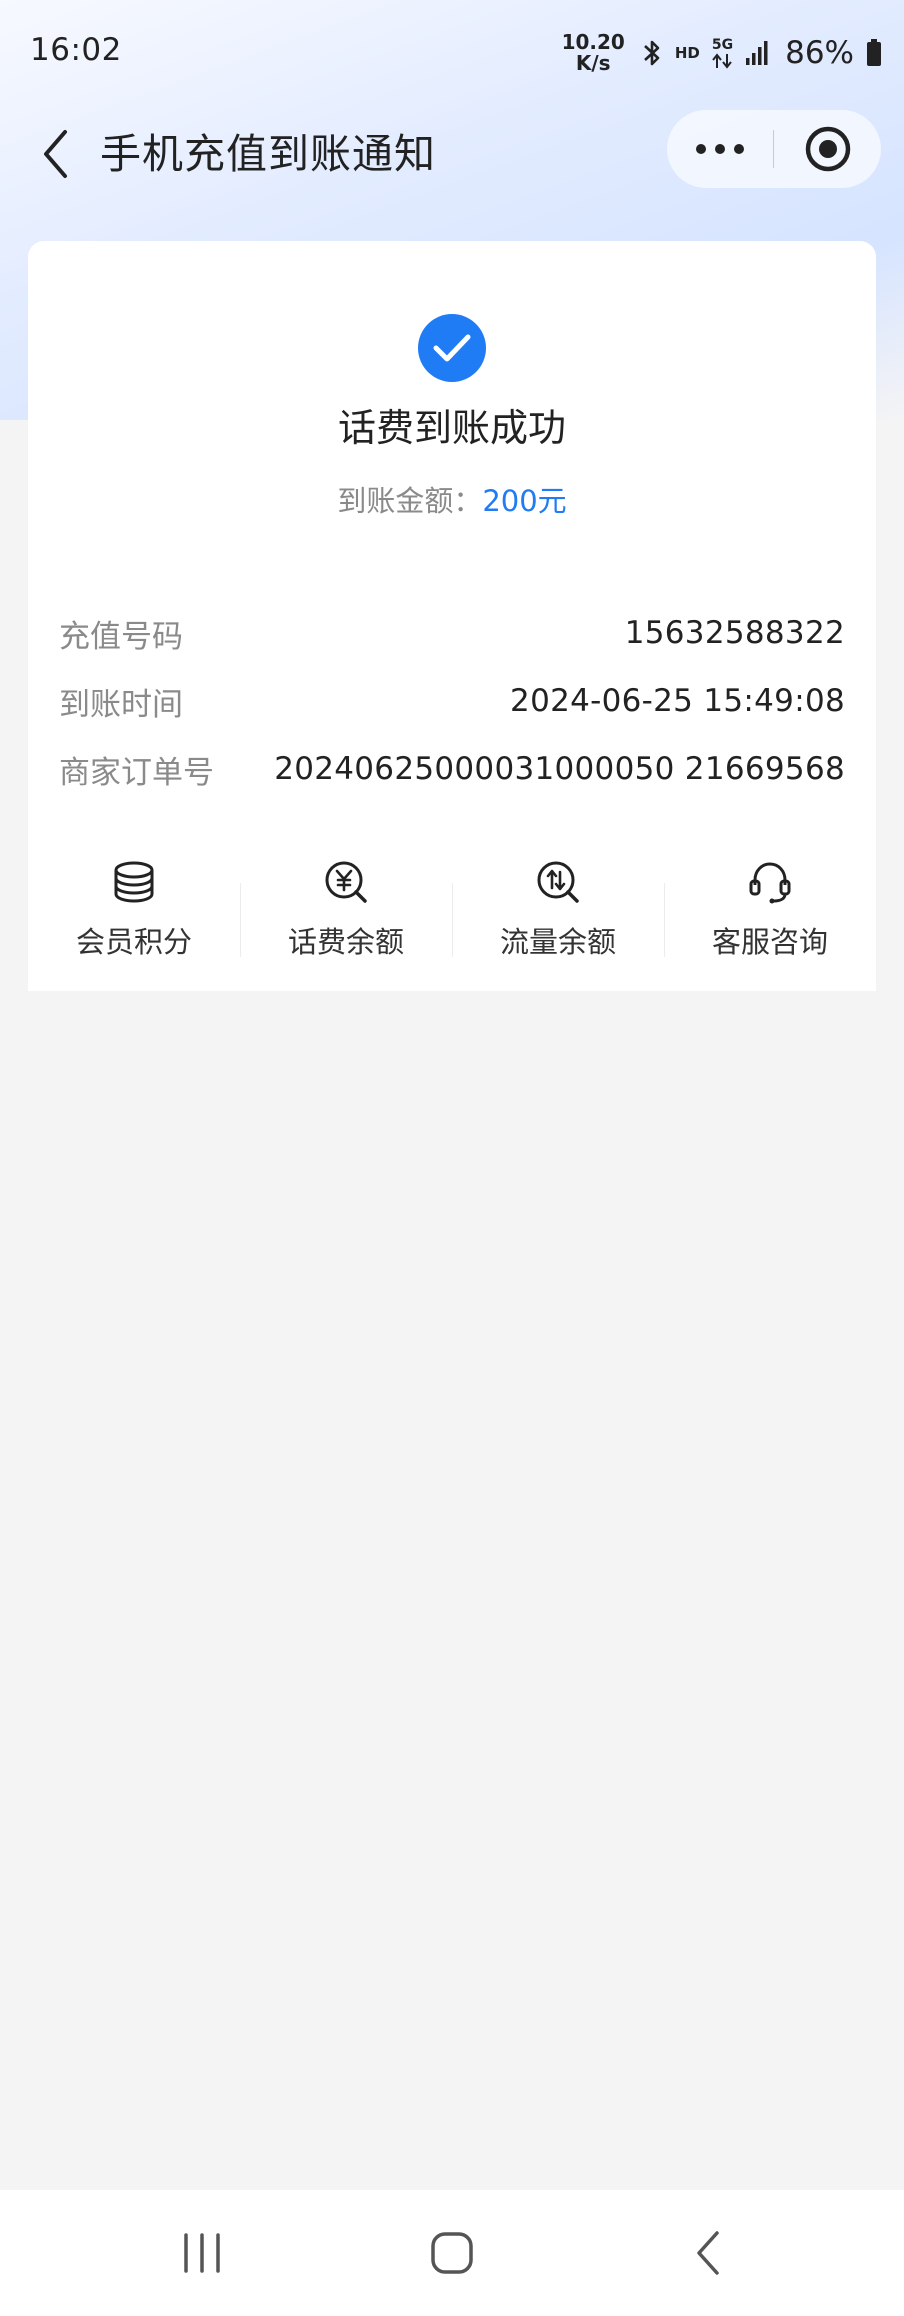 This screenshot has height=2316, width=904. I want to click on headset-icon, so click(770, 883).